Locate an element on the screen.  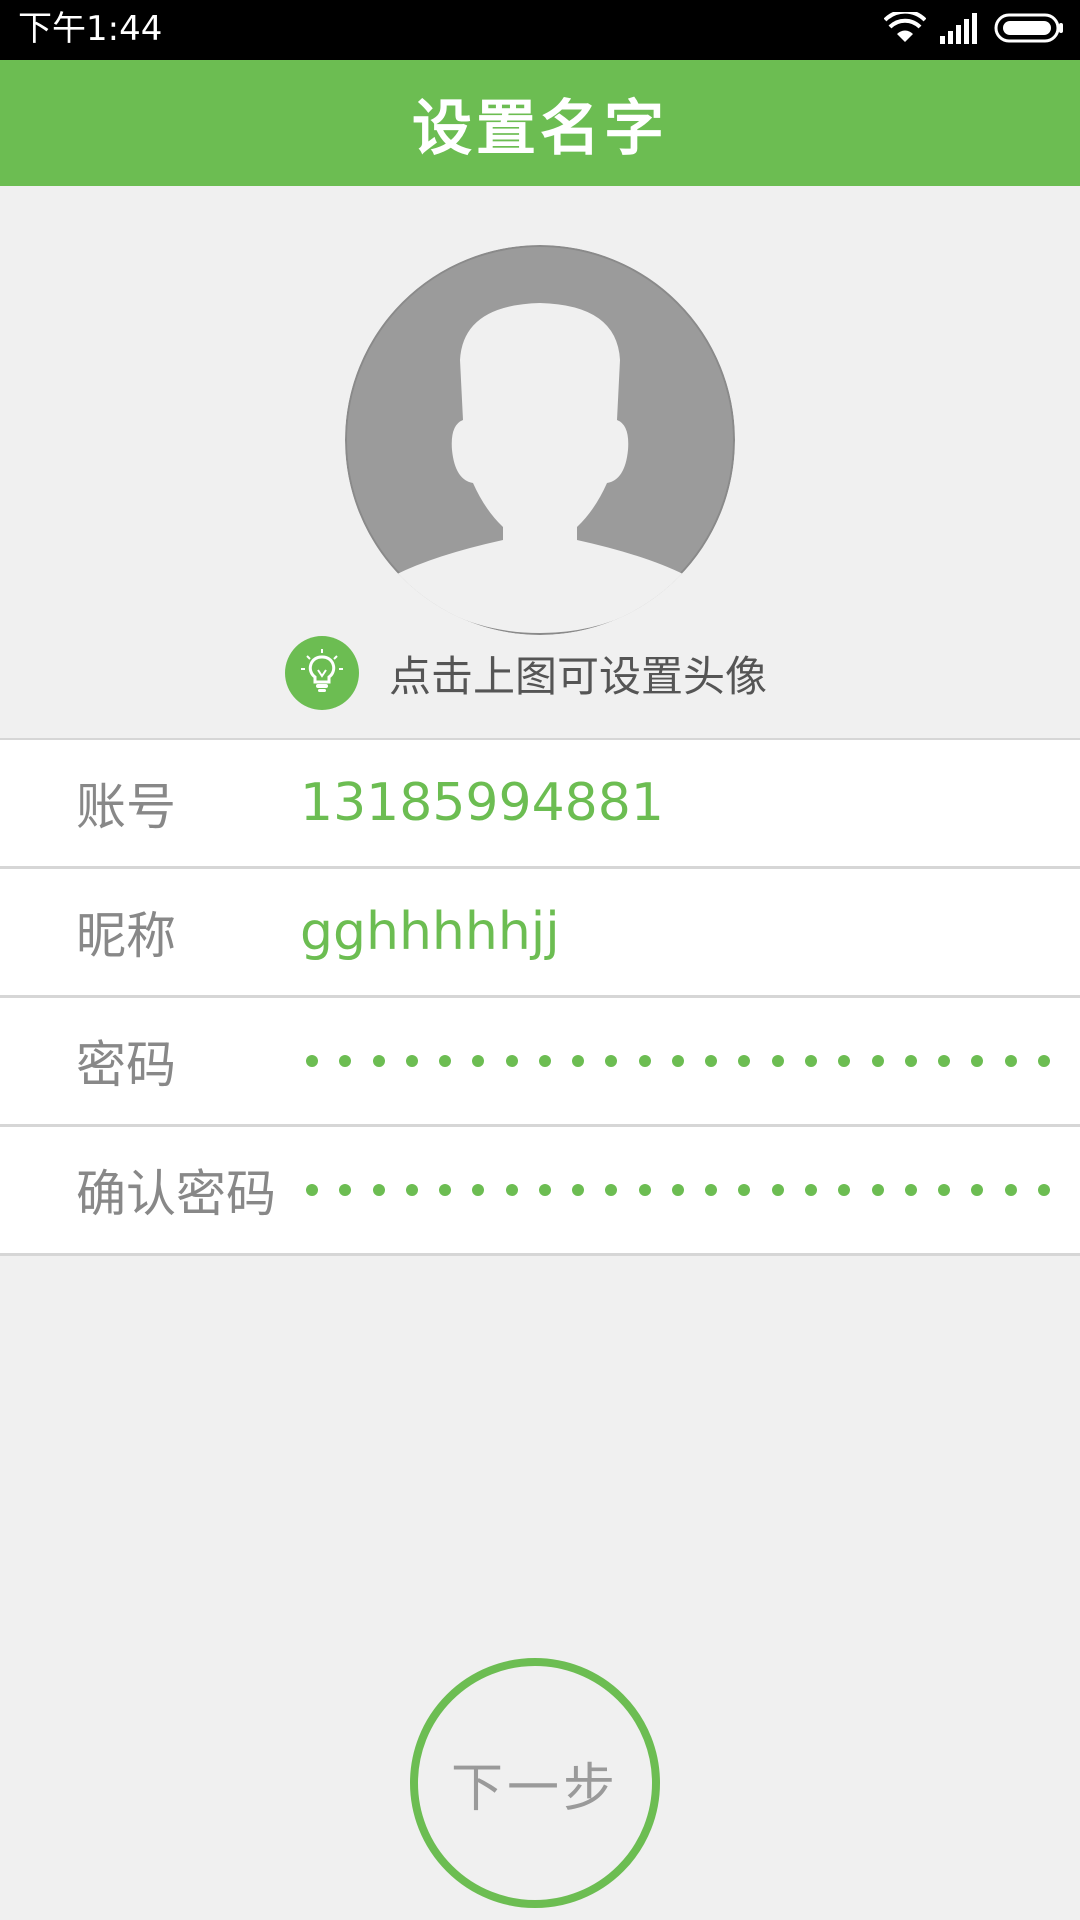
avatar-hint: 点击上图可设置头像 is located at coordinates (526, 673).